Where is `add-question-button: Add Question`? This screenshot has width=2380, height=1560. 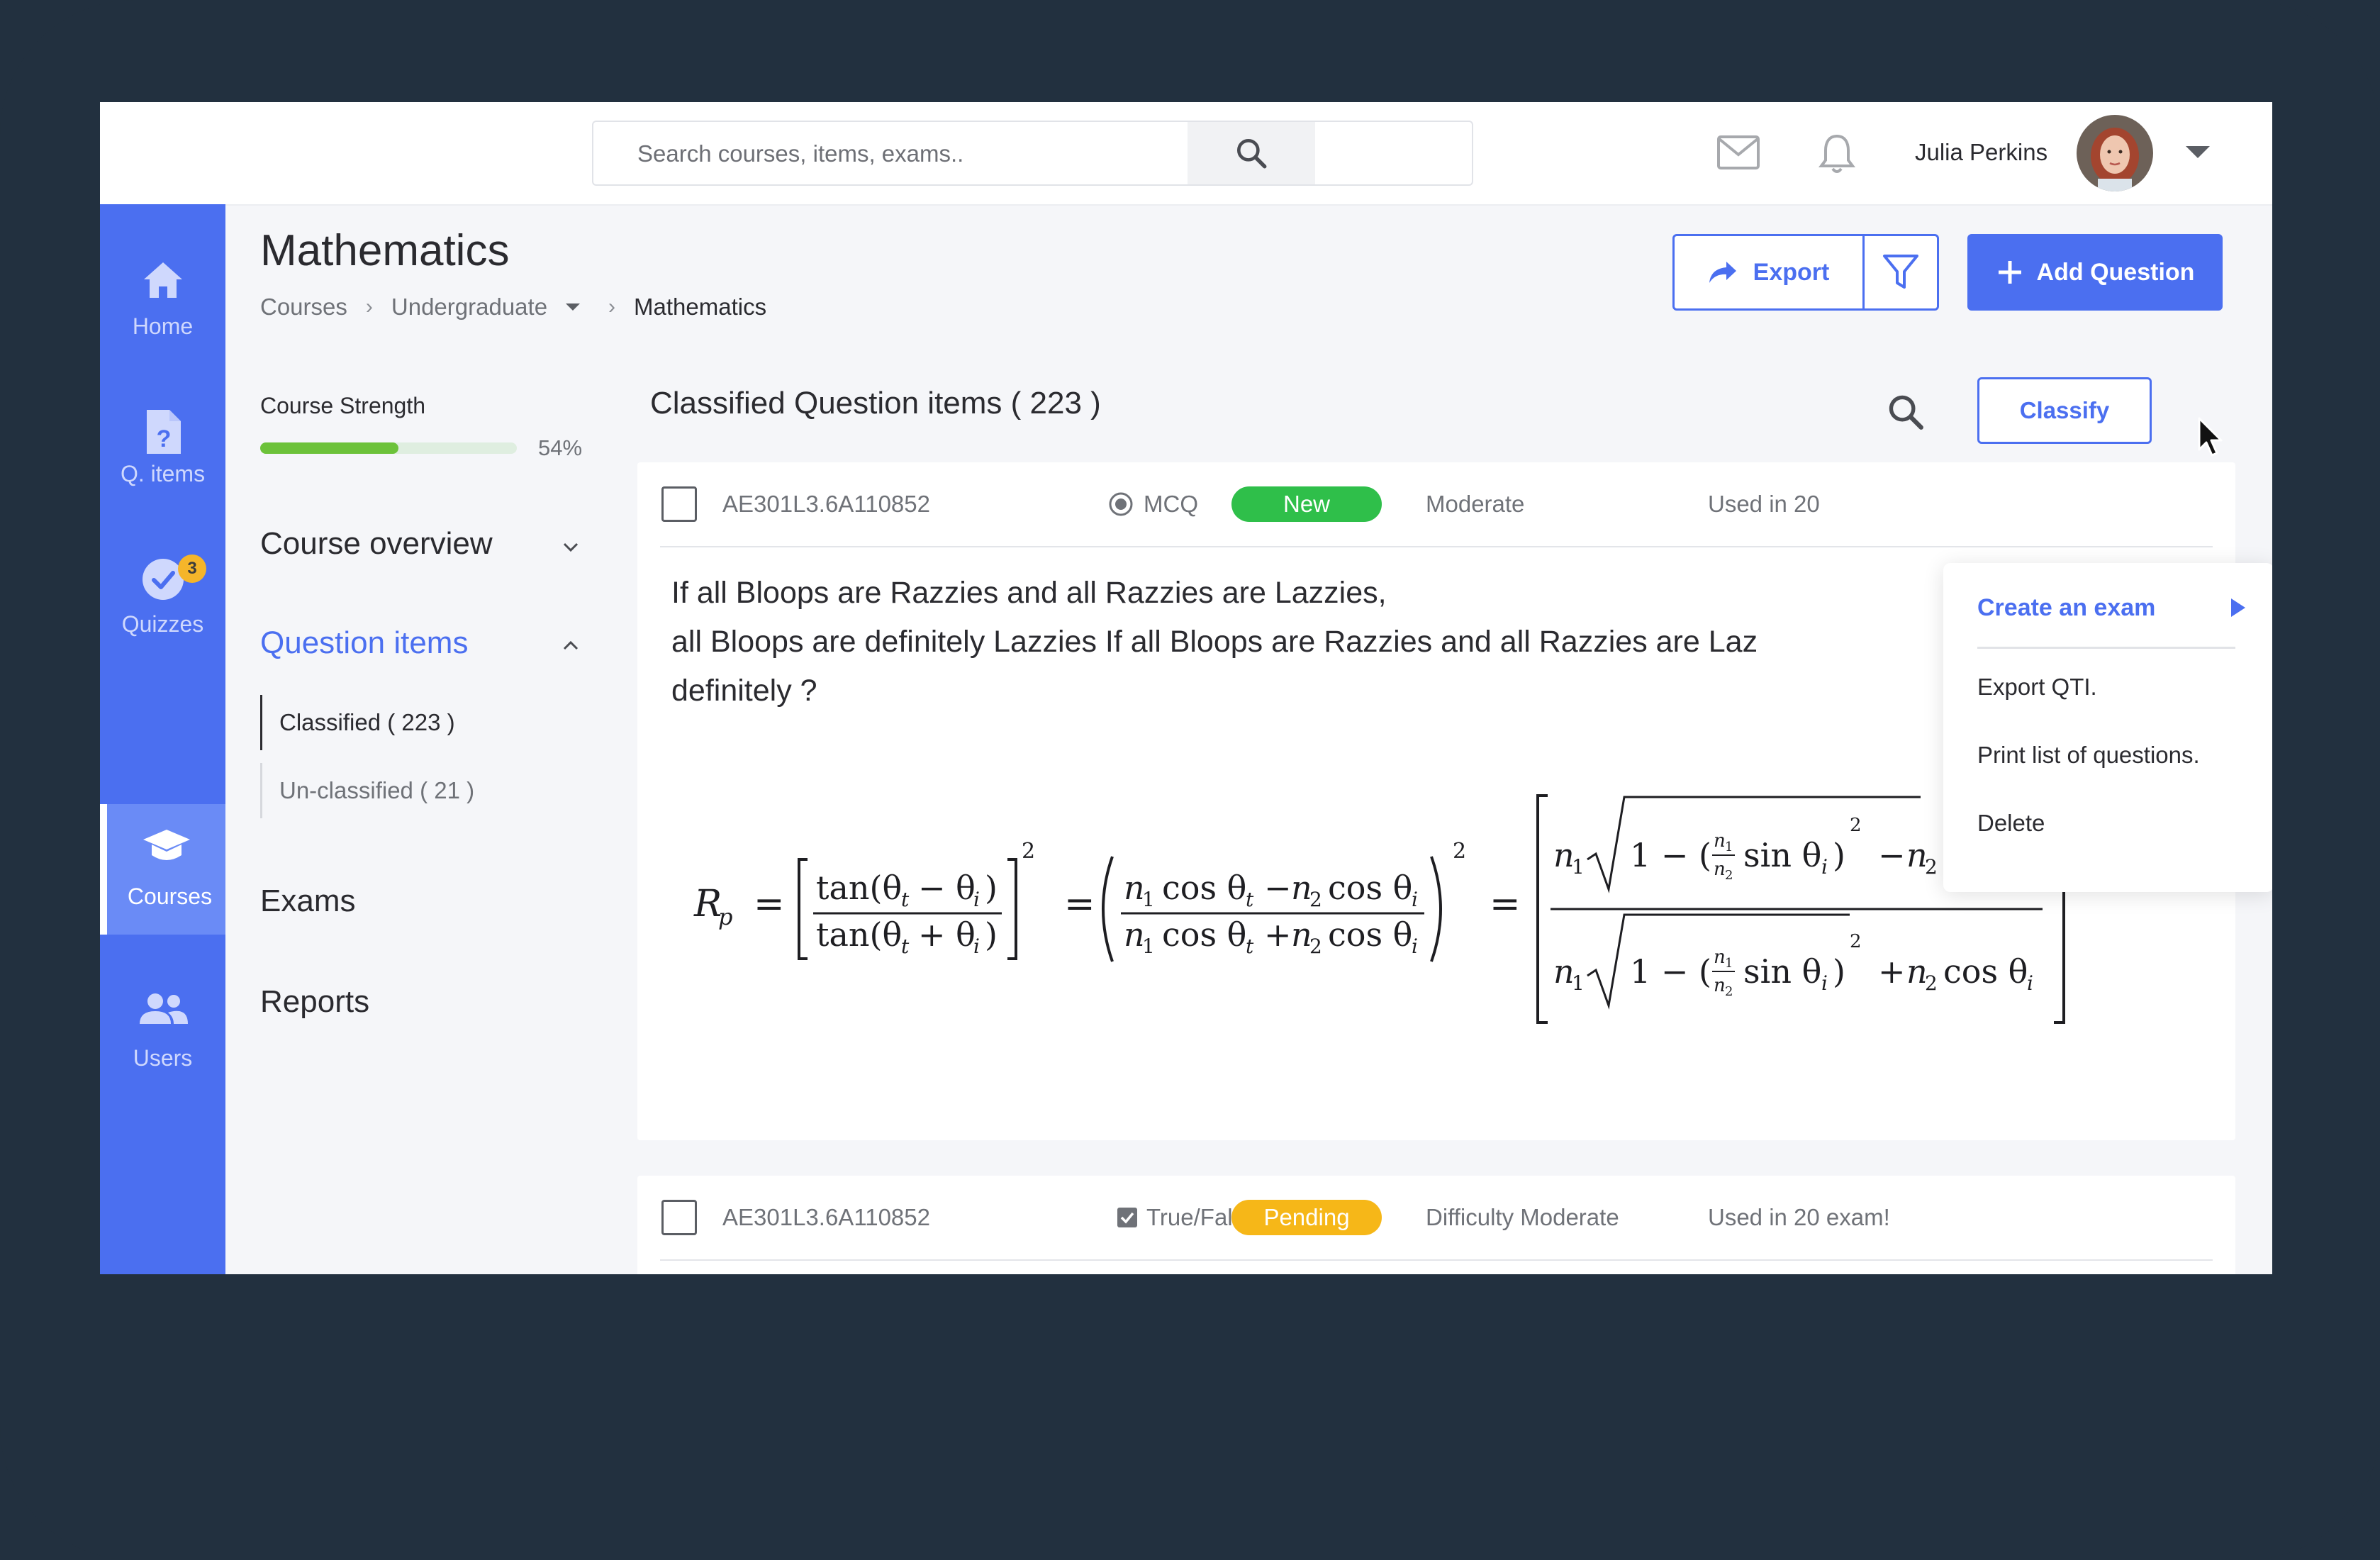
add-question-button: Add Question is located at coordinates (2095, 272).